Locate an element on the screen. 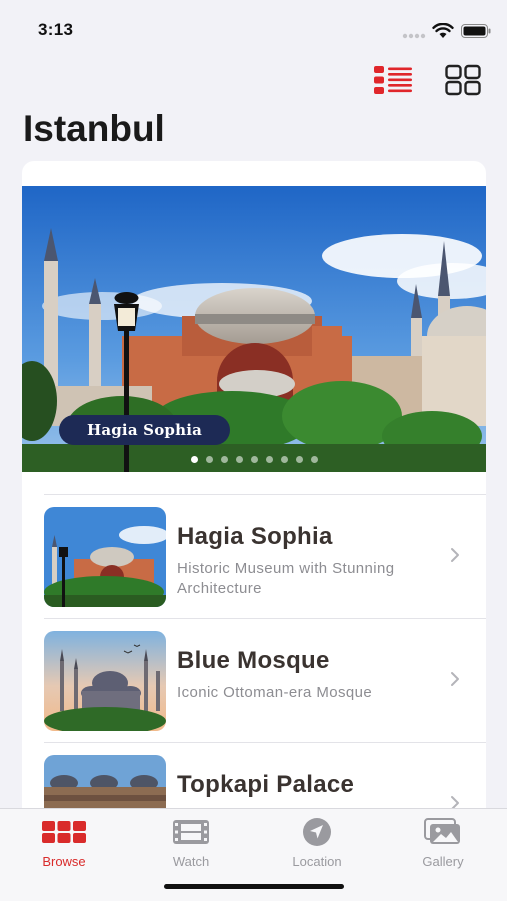 This screenshot has width=507, height=901. tab-label: Gallery is located at coordinates (443, 861).